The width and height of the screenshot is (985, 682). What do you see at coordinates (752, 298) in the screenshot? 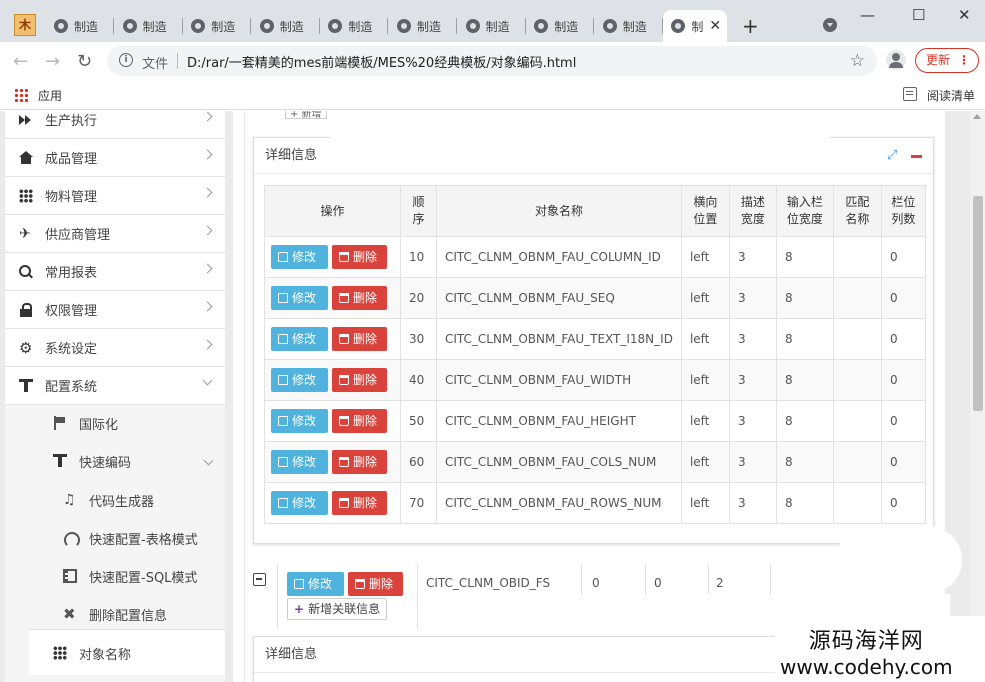
I see `cell-desc-width: 3` at bounding box center [752, 298].